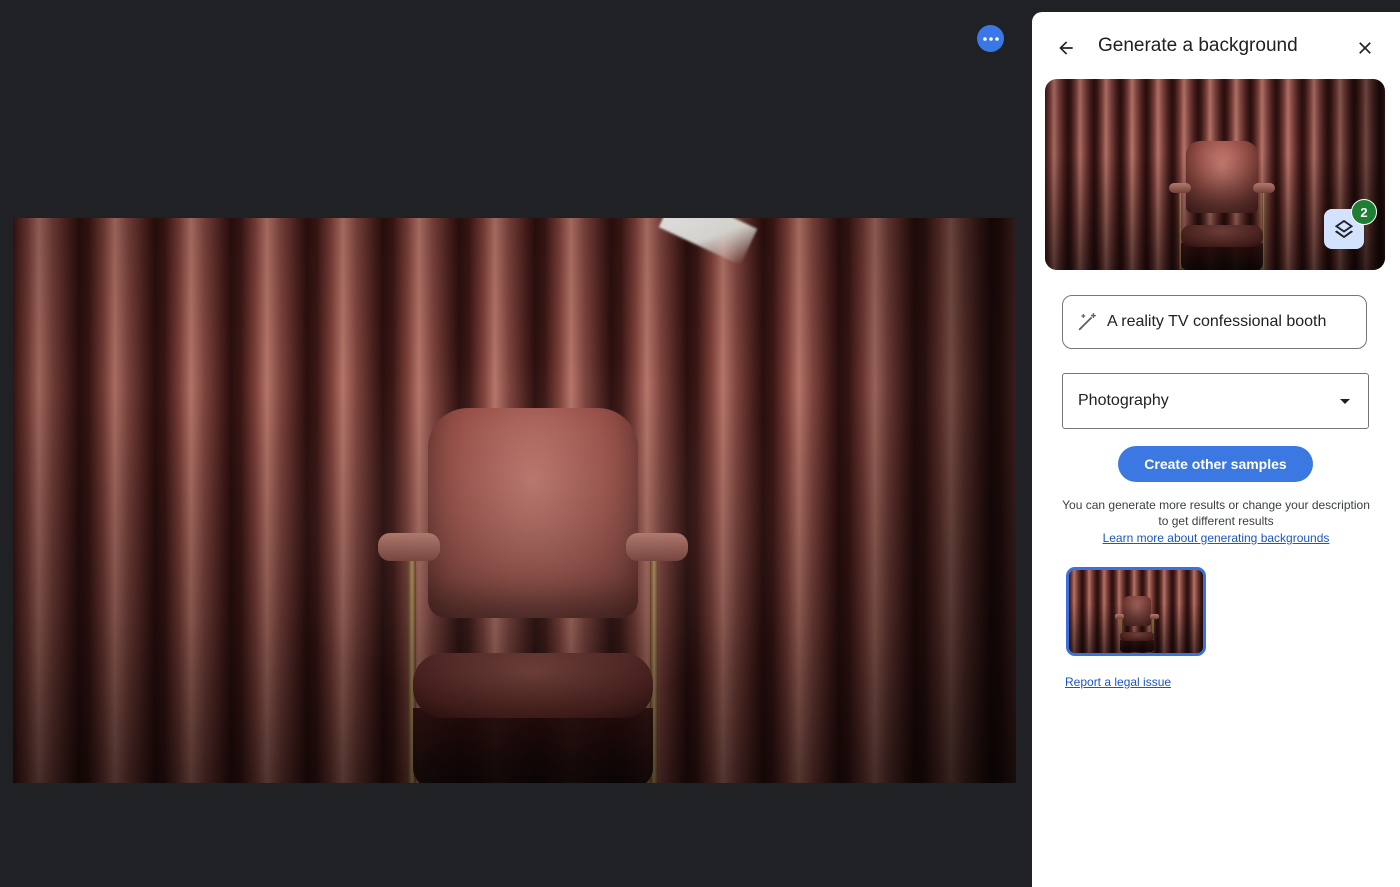  I want to click on style-dropdown: Photography, so click(1215, 401).